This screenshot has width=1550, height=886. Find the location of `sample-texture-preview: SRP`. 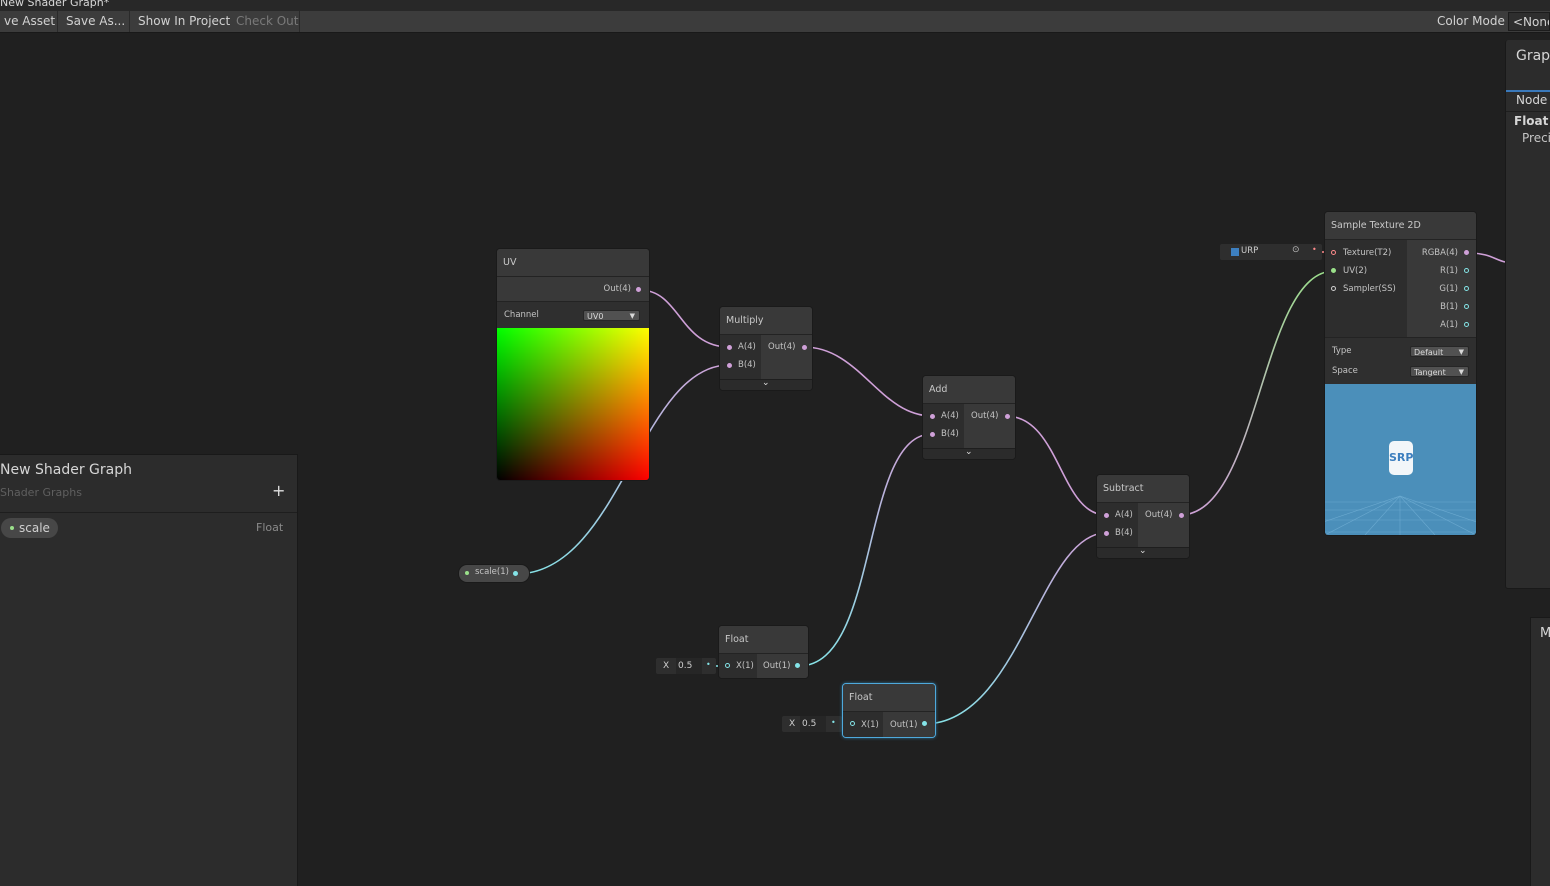

sample-texture-preview: SRP is located at coordinates (1400, 459).